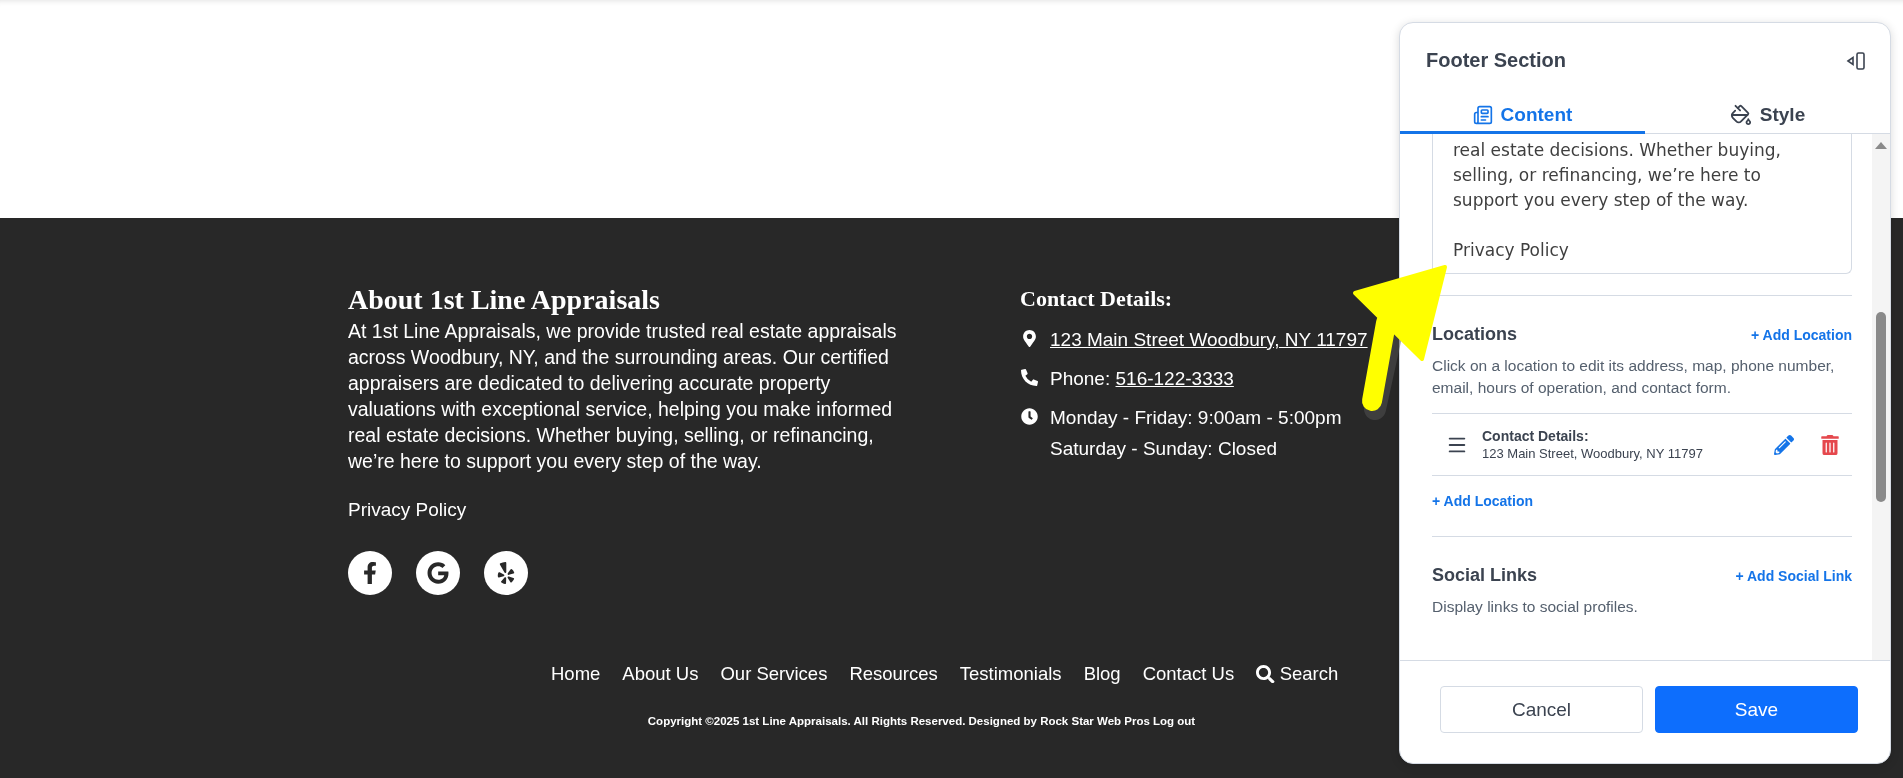 The image size is (1903, 778). Describe the element at coordinates (893, 674) in the screenshot. I see `nav-link: Resources` at that location.